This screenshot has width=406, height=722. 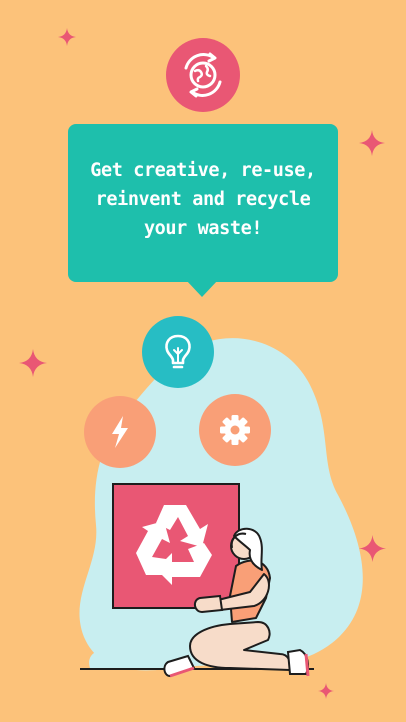 I want to click on bush-icon, so click(x=122, y=652).